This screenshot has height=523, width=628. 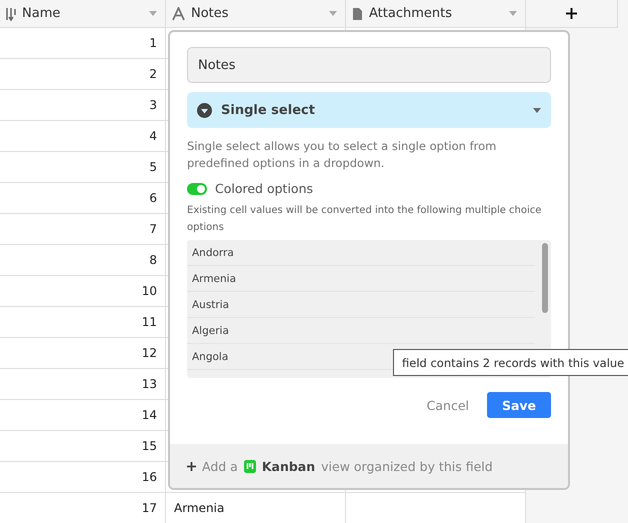 I want to click on table-cell: 14, so click(x=83, y=415).